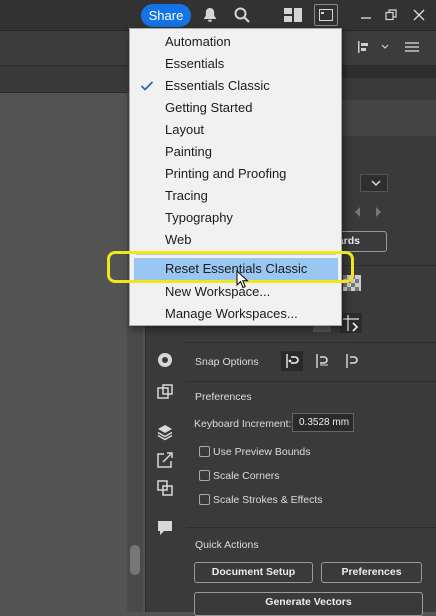 The height and width of the screenshot is (616, 436). What do you see at coordinates (292, 361) in the screenshot?
I see `snap-to-point-icon` at bounding box center [292, 361].